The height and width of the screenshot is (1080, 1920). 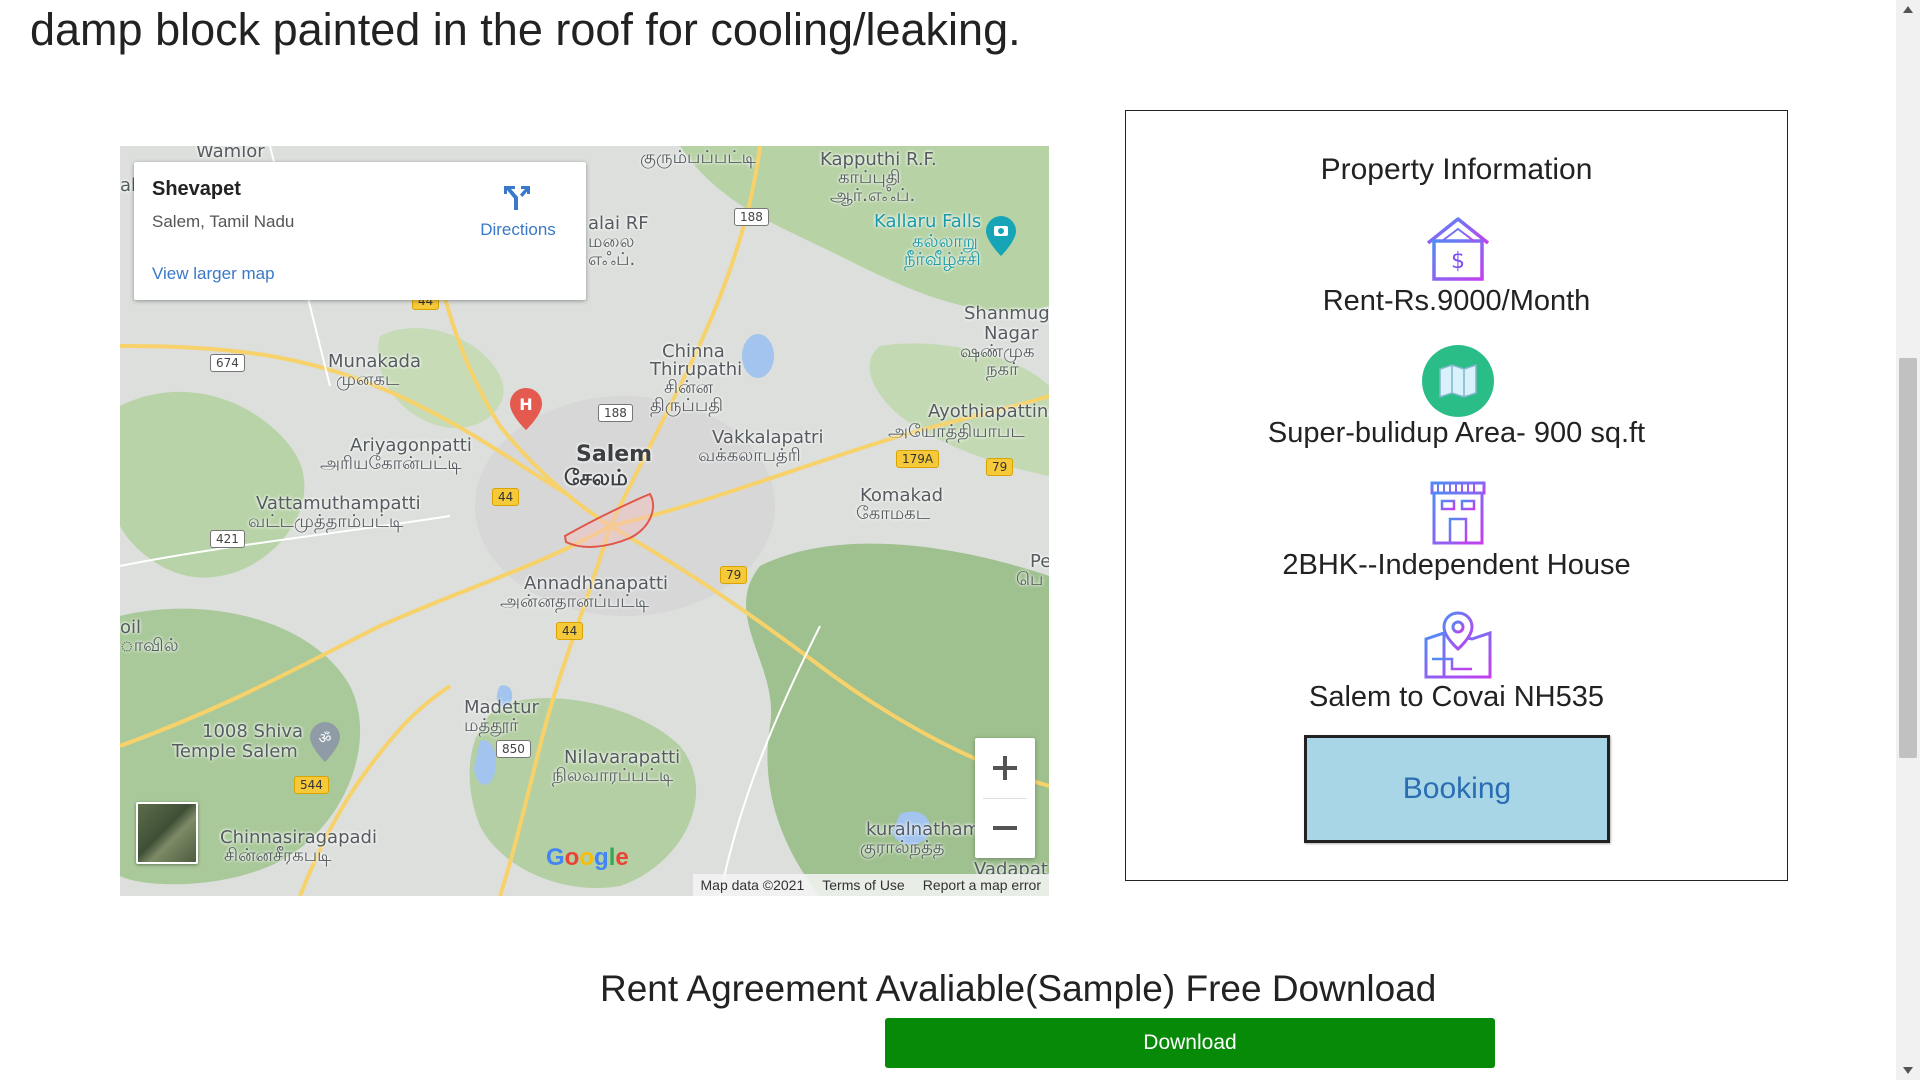 What do you see at coordinates (956, 431) in the screenshot?
I see `map-label-ayothia-ta: அயோத்தியாபட` at bounding box center [956, 431].